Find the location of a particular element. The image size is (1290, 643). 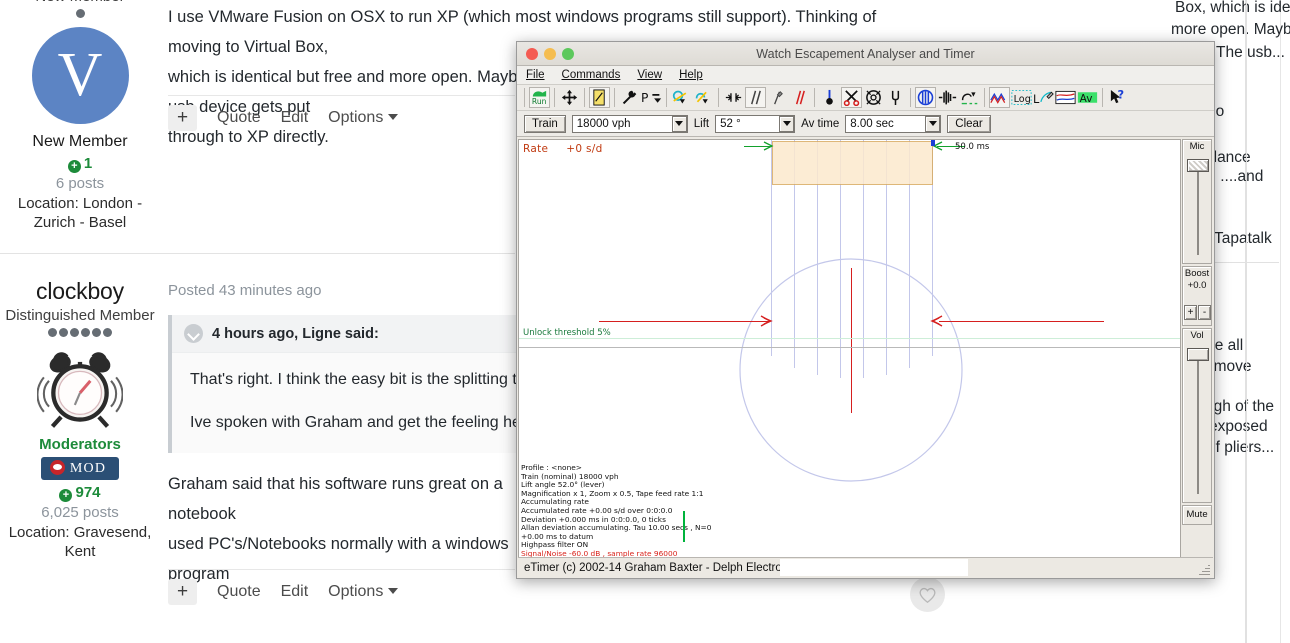

mic-slider-block: Mic is located at coordinates (1197, 201).